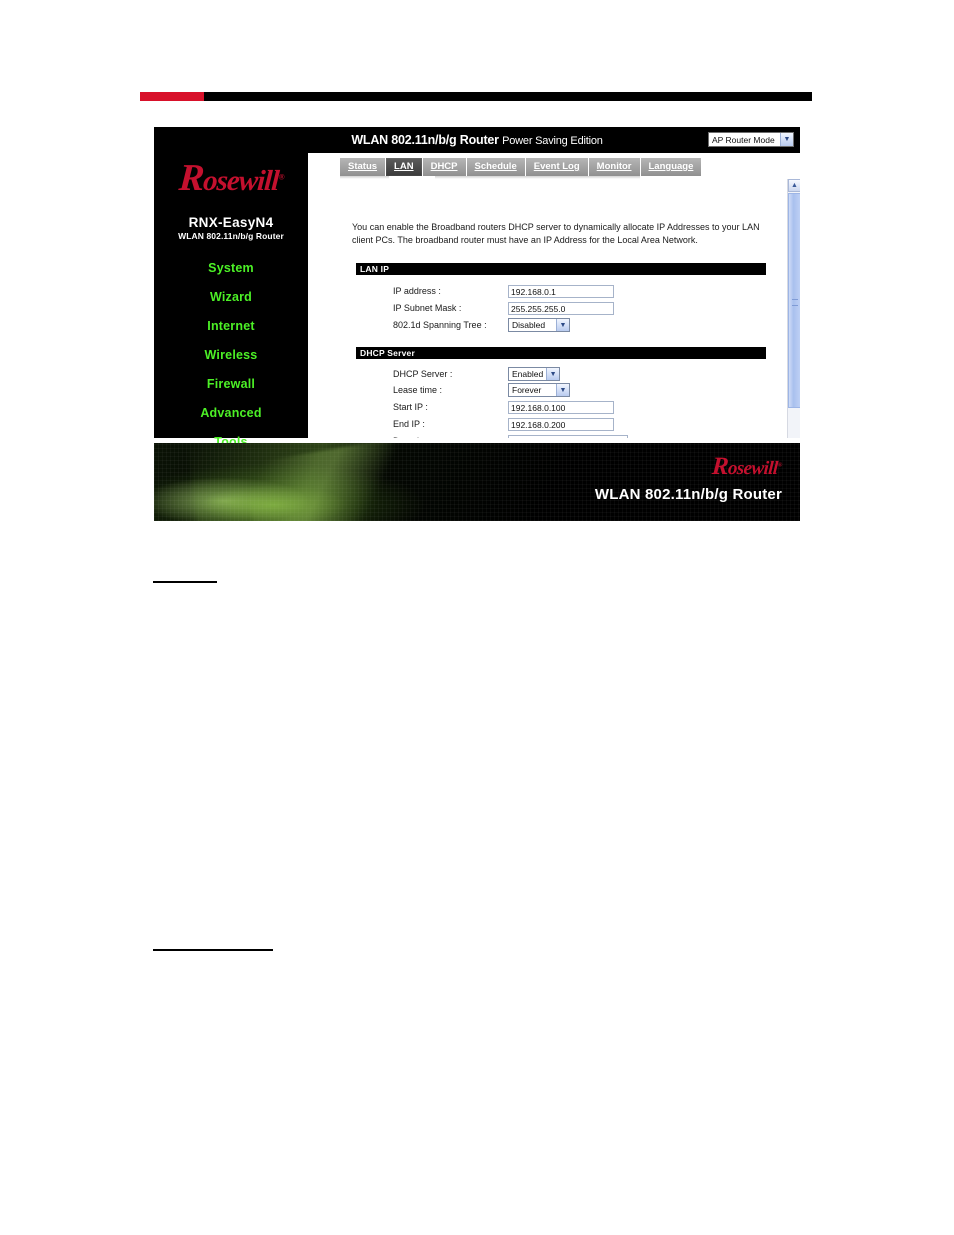  I want to click on input-domain-name: myeasyn4, so click(568, 436).